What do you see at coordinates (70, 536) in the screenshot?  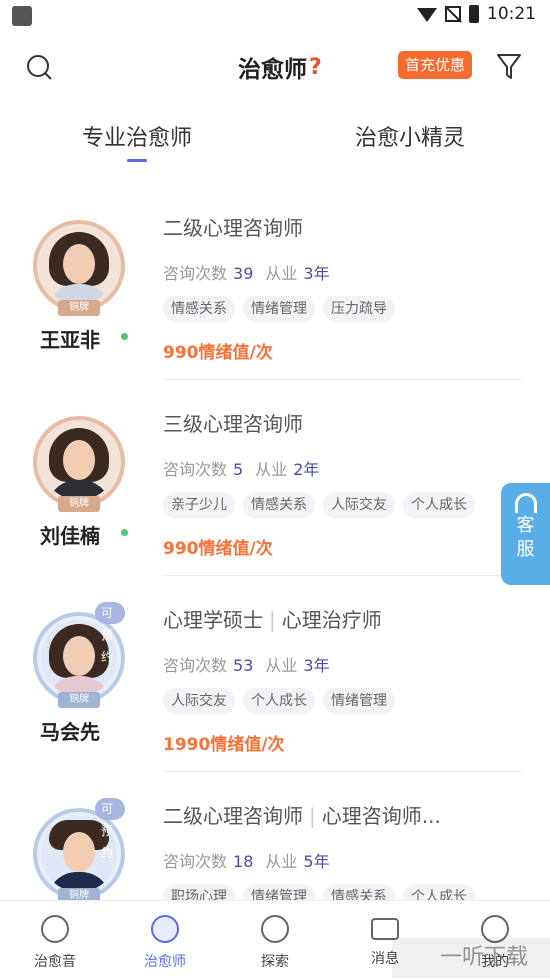 I see `counselor-name: 刘佳楠` at bounding box center [70, 536].